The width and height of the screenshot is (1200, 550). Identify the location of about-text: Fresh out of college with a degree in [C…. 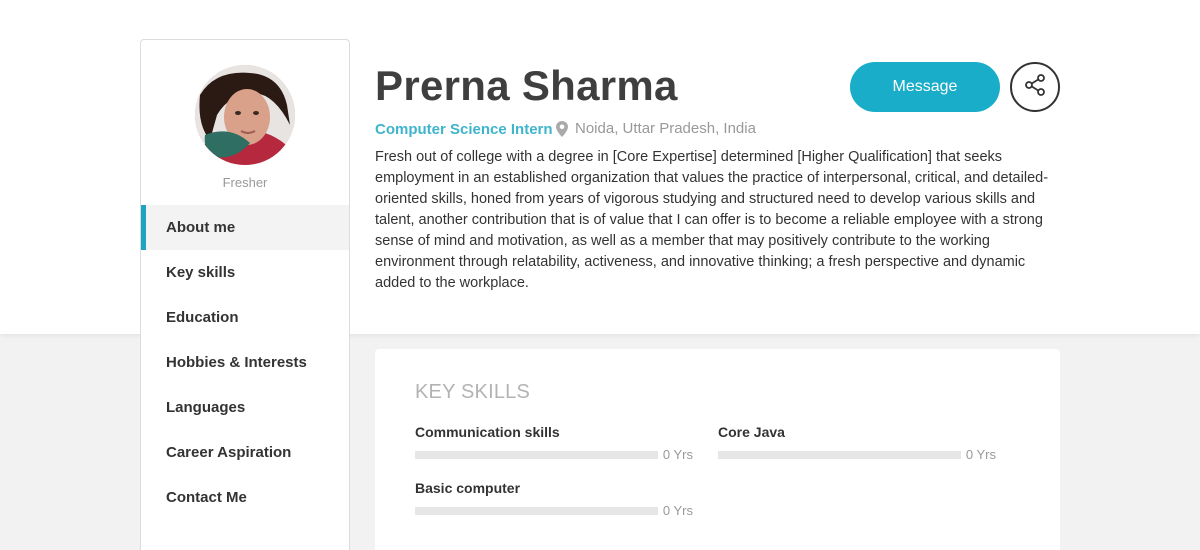
(712, 220).